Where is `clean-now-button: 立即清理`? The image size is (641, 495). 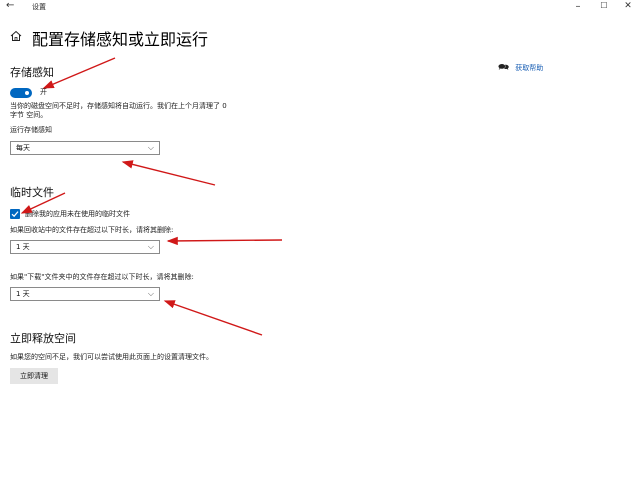
clean-now-button: 立即清理 is located at coordinates (34, 376).